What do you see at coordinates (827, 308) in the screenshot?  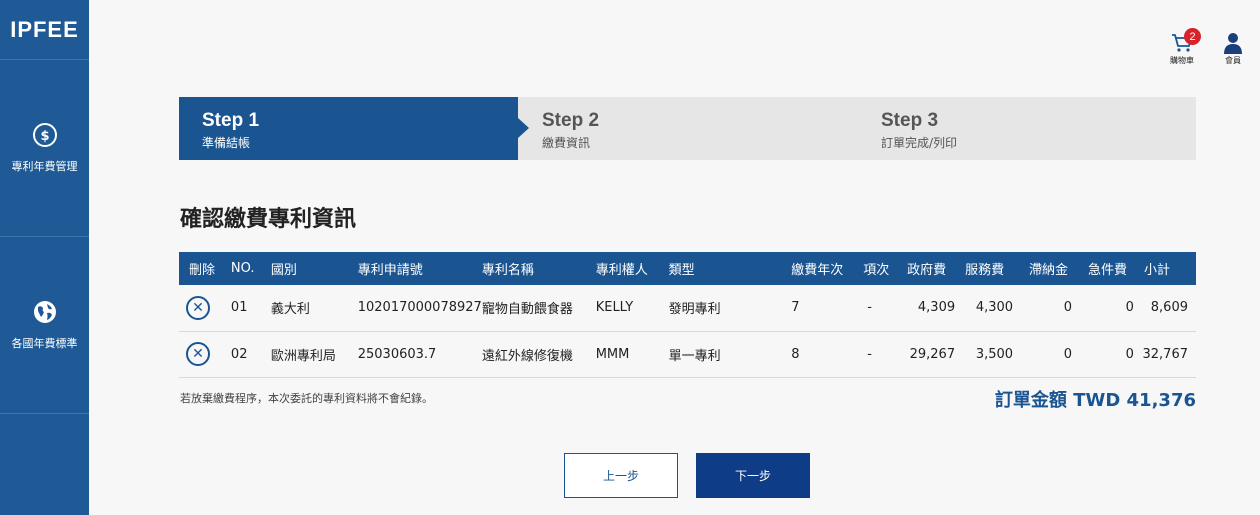 I see `cell-payment-year: 7` at bounding box center [827, 308].